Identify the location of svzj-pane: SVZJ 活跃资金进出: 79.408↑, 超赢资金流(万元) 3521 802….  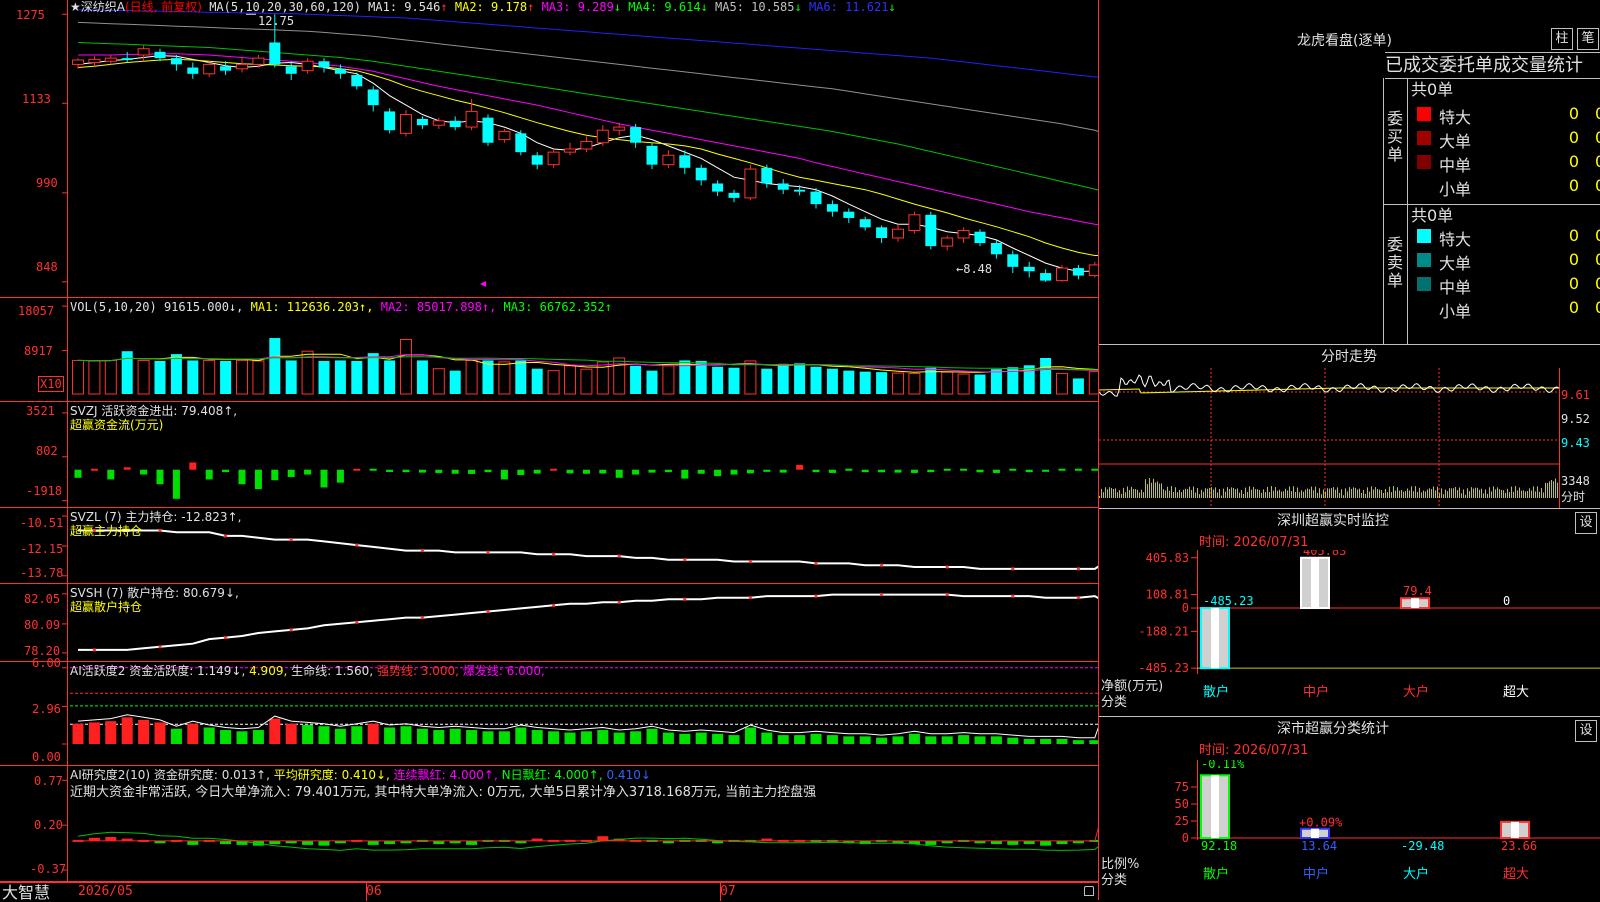
(549, 455).